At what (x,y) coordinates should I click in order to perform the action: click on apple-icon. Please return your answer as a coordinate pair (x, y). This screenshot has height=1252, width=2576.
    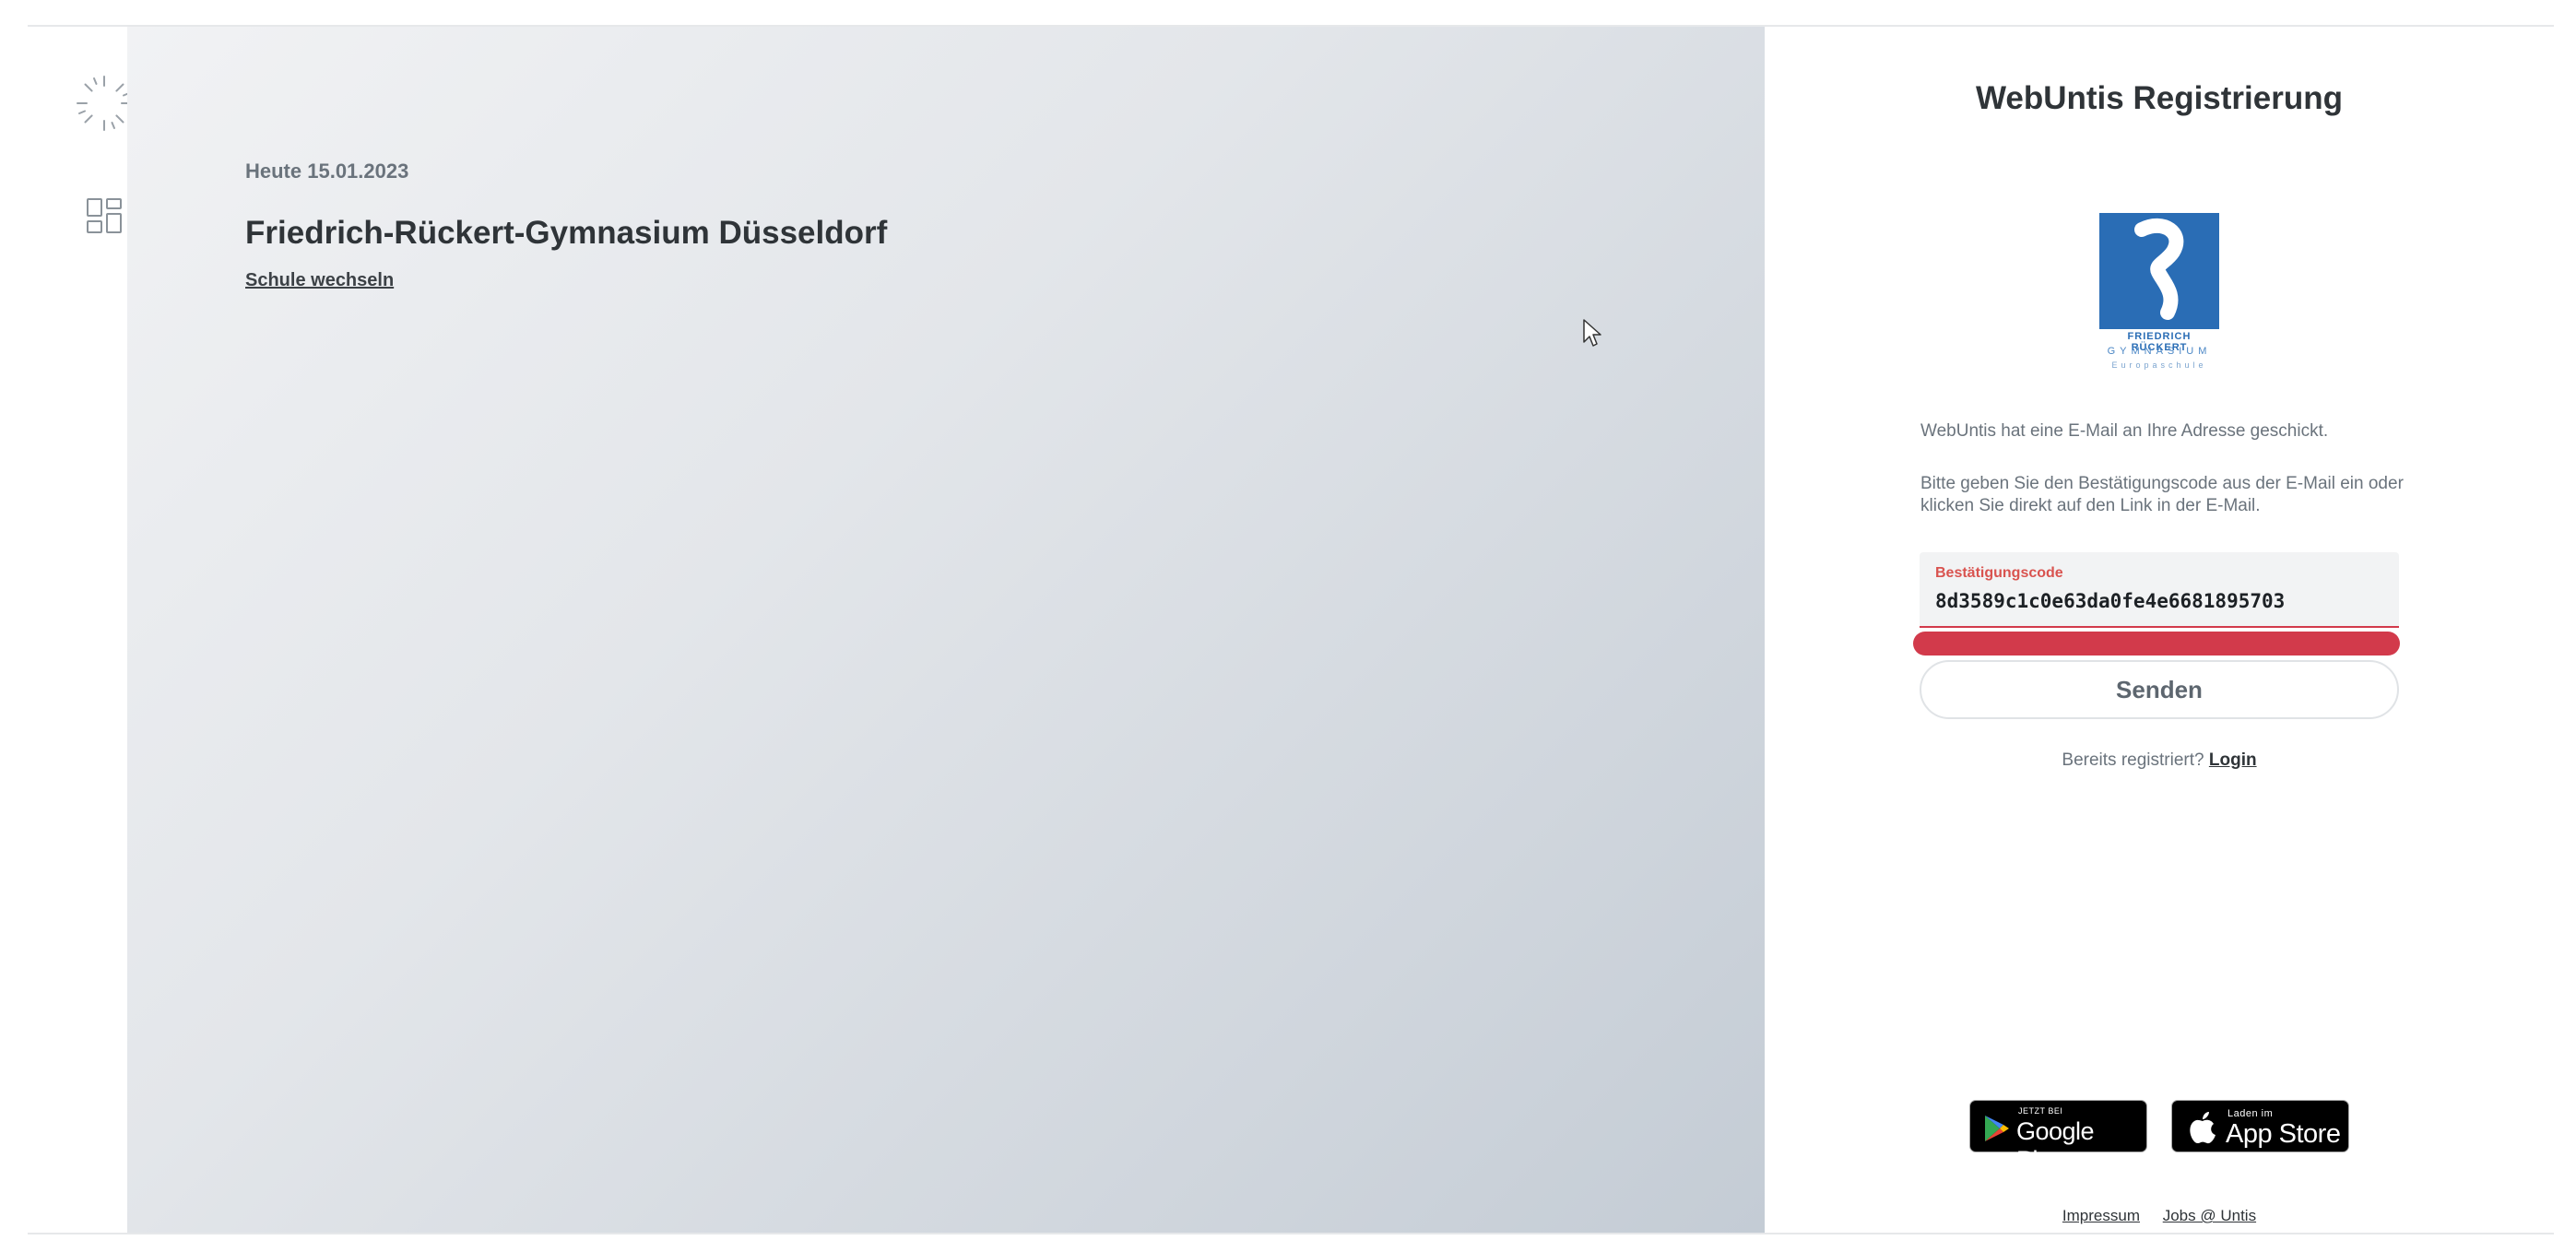
    Looking at the image, I should click on (2203, 1128).